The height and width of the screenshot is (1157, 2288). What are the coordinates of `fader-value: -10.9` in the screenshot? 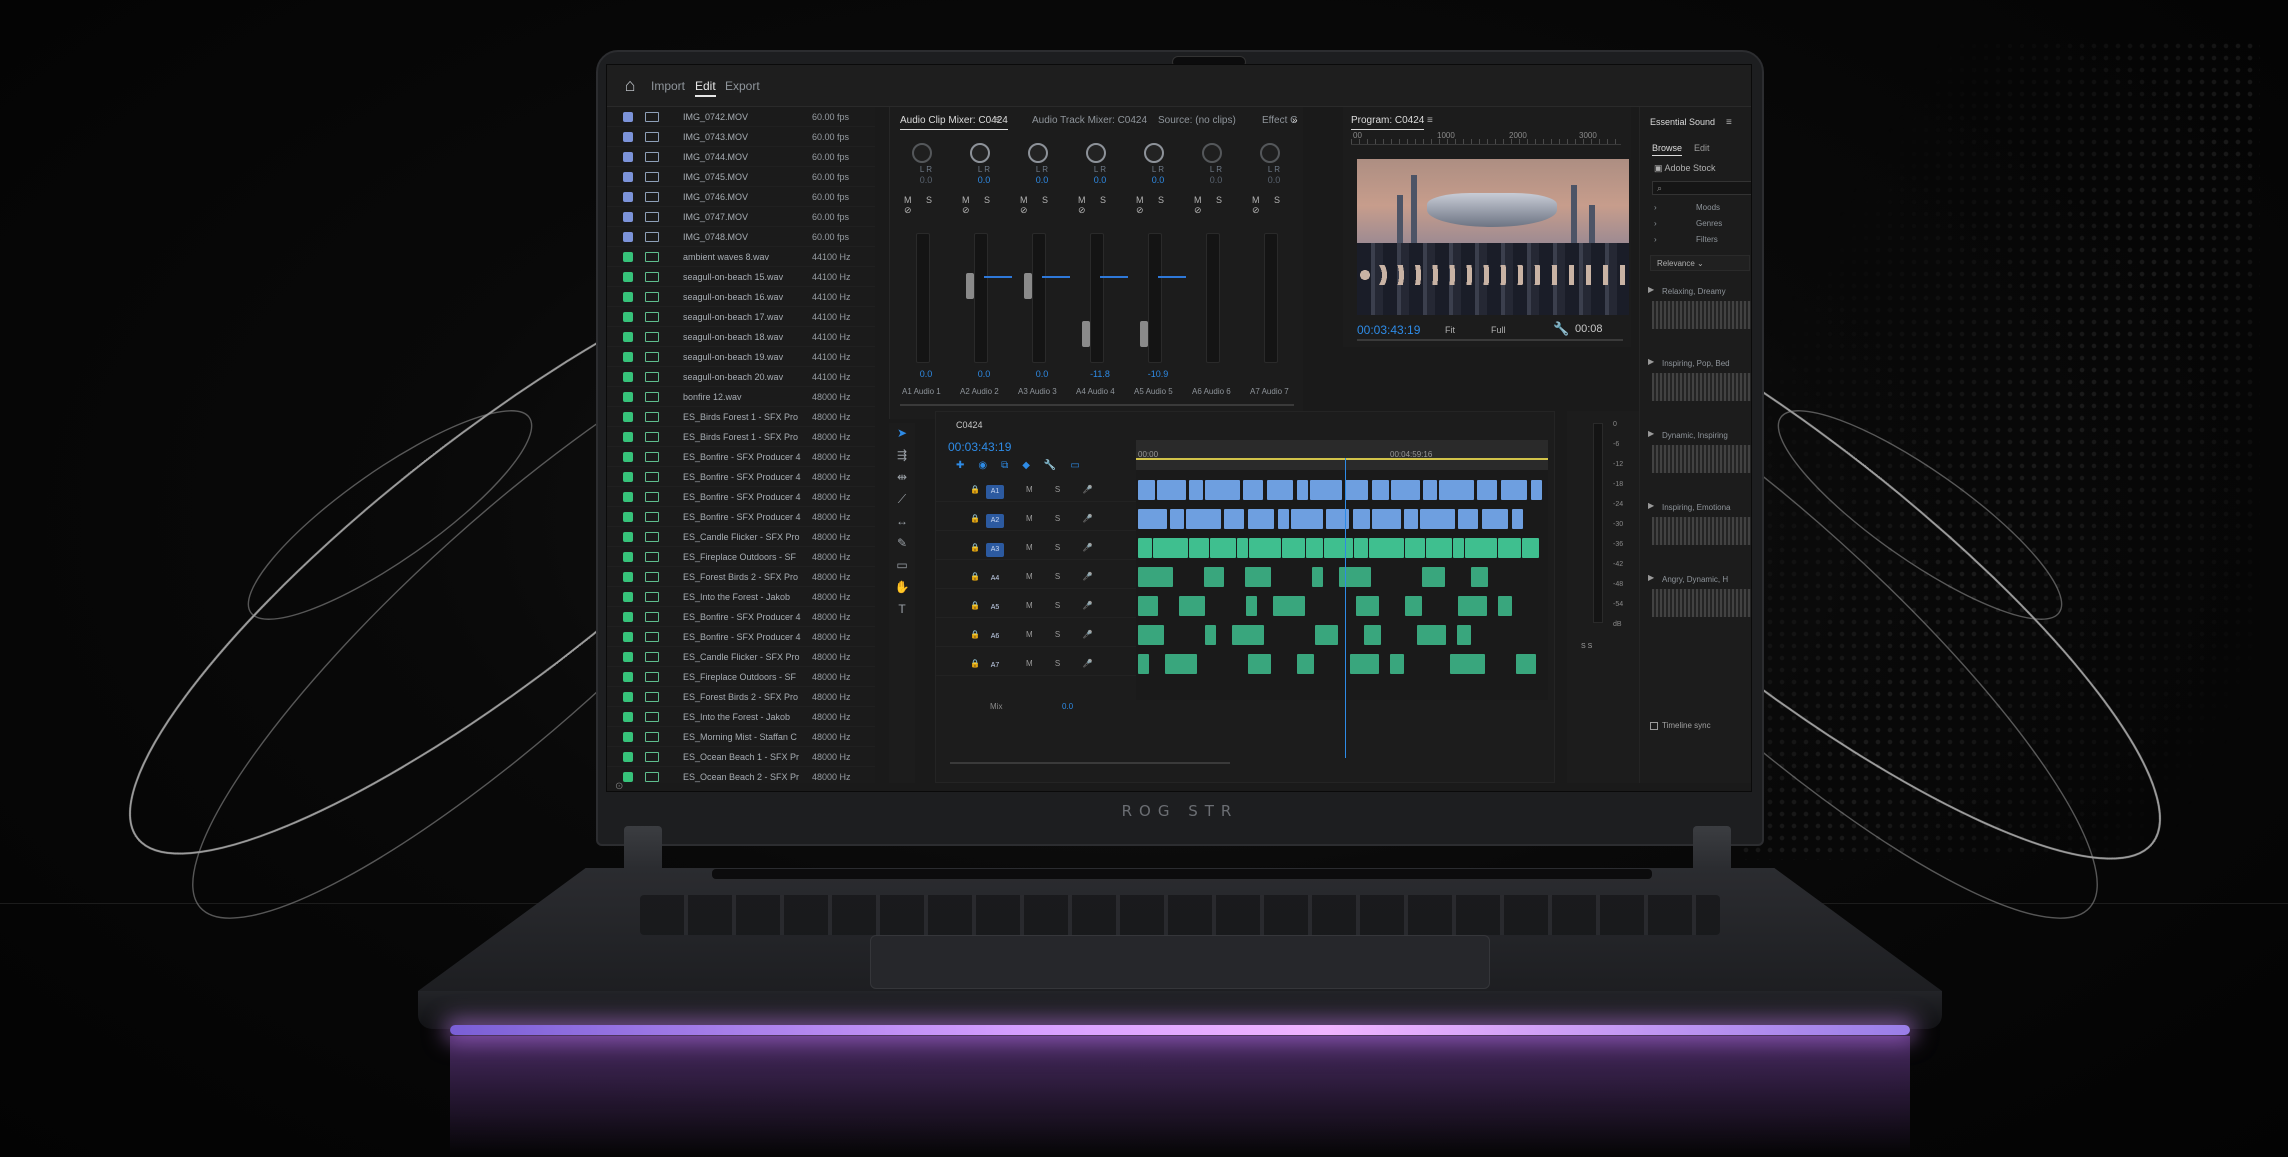 It's located at (1158, 374).